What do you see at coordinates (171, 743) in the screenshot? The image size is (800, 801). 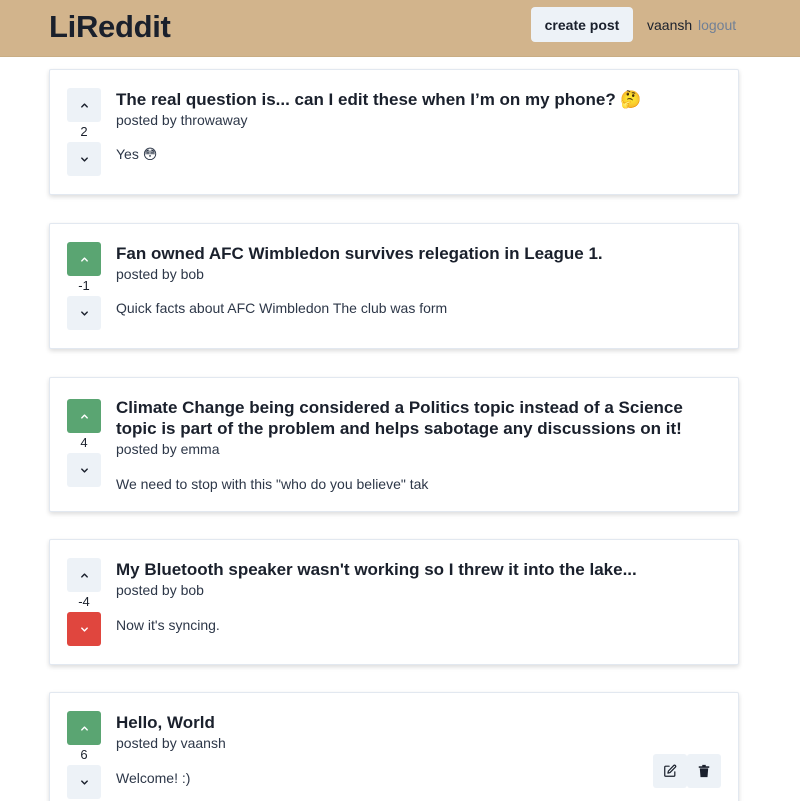 I see `post-author: posted by vaansh` at bounding box center [171, 743].